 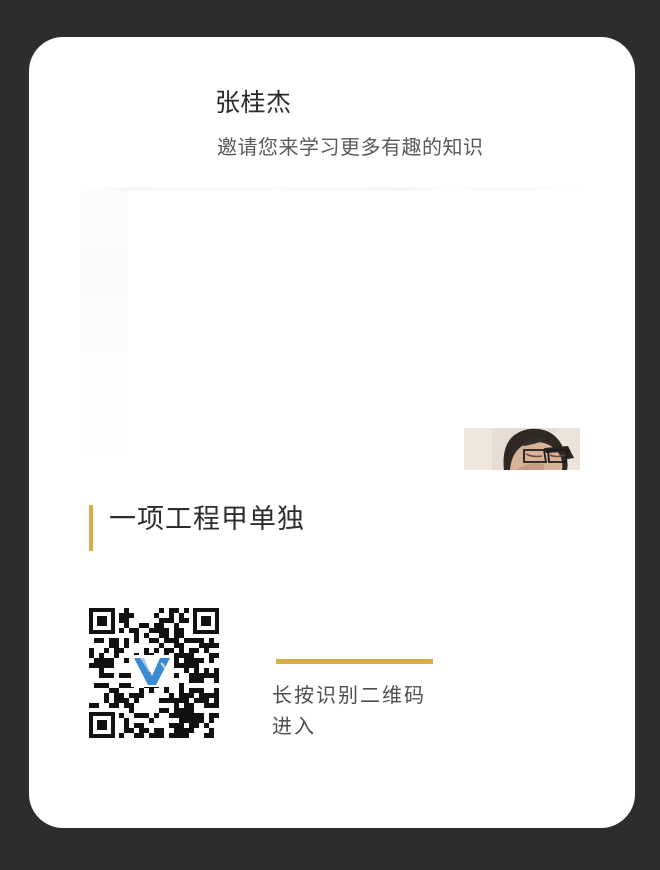 I want to click on title-accent-bar, so click(x=91, y=528).